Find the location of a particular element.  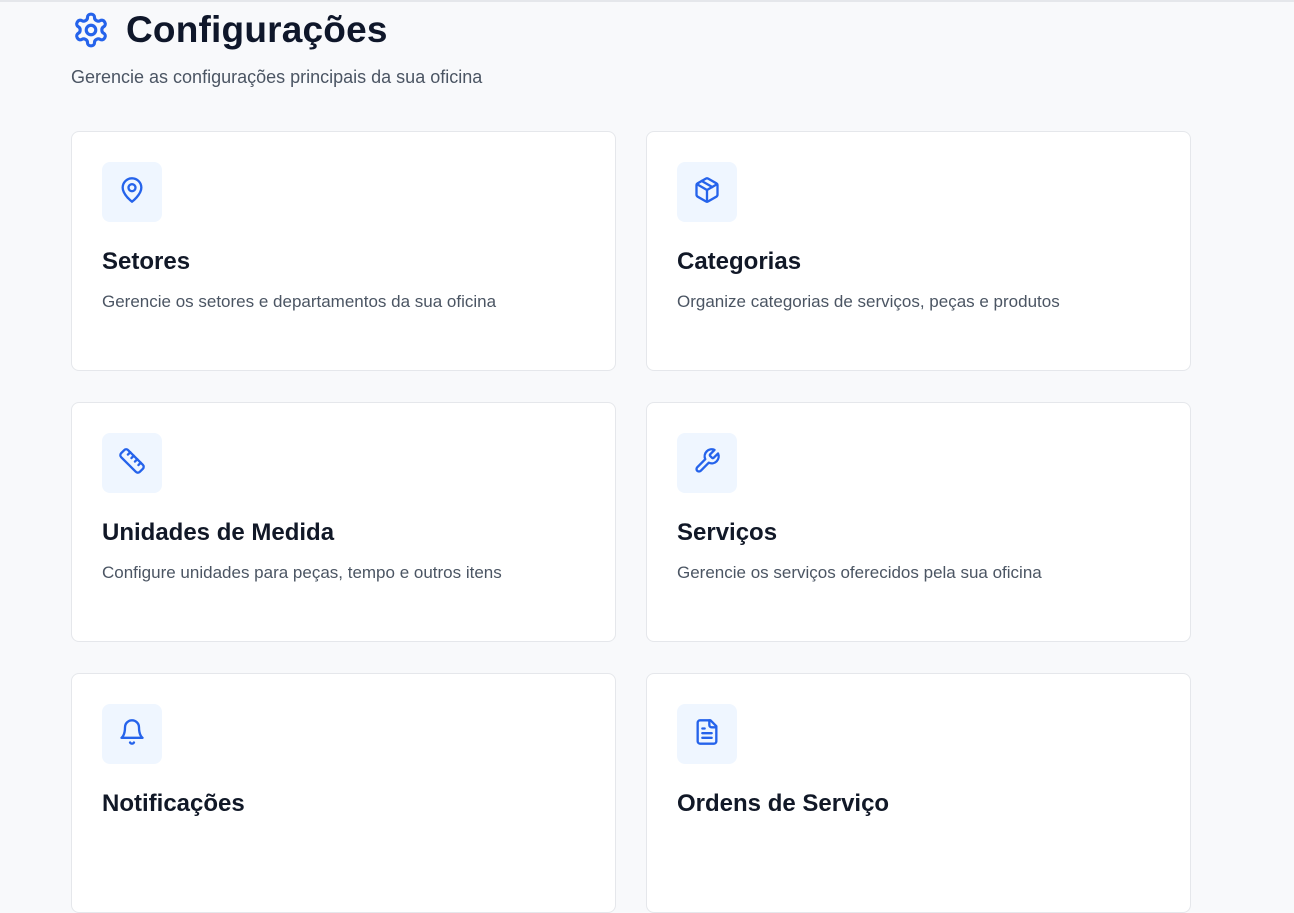

card-title: Ordens de Serviço is located at coordinates (783, 803).